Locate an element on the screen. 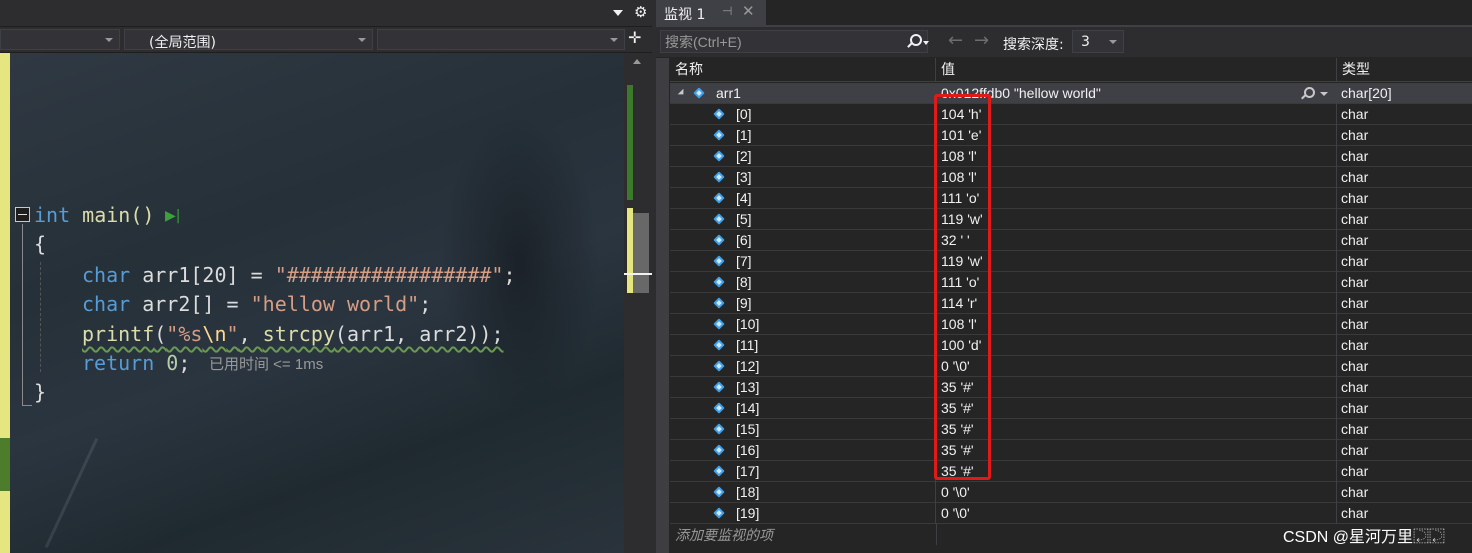 The image size is (1472, 553). outline-fold-line is located at coordinates (27, 315).